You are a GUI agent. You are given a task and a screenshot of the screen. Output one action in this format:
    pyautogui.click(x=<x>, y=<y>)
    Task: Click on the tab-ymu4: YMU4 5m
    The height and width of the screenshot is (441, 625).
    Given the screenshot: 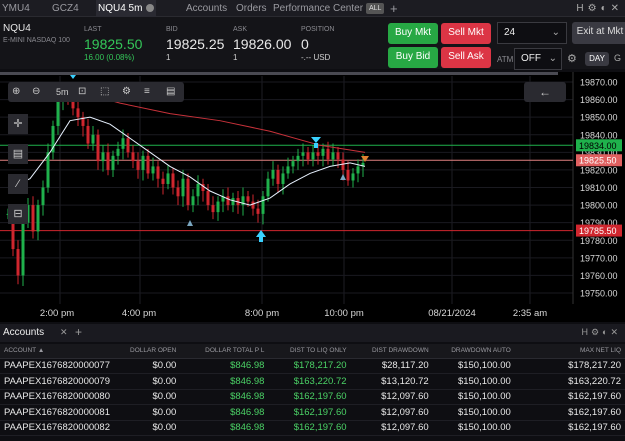 What is the action you would take?
    pyautogui.click(x=24, y=15)
    